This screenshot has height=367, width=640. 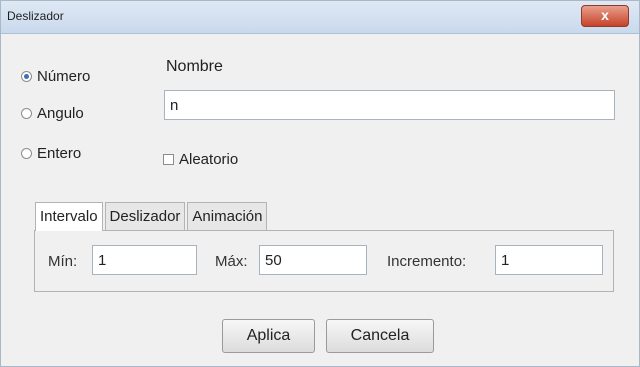 I want to click on radio-numero-label: Número, so click(x=64, y=76).